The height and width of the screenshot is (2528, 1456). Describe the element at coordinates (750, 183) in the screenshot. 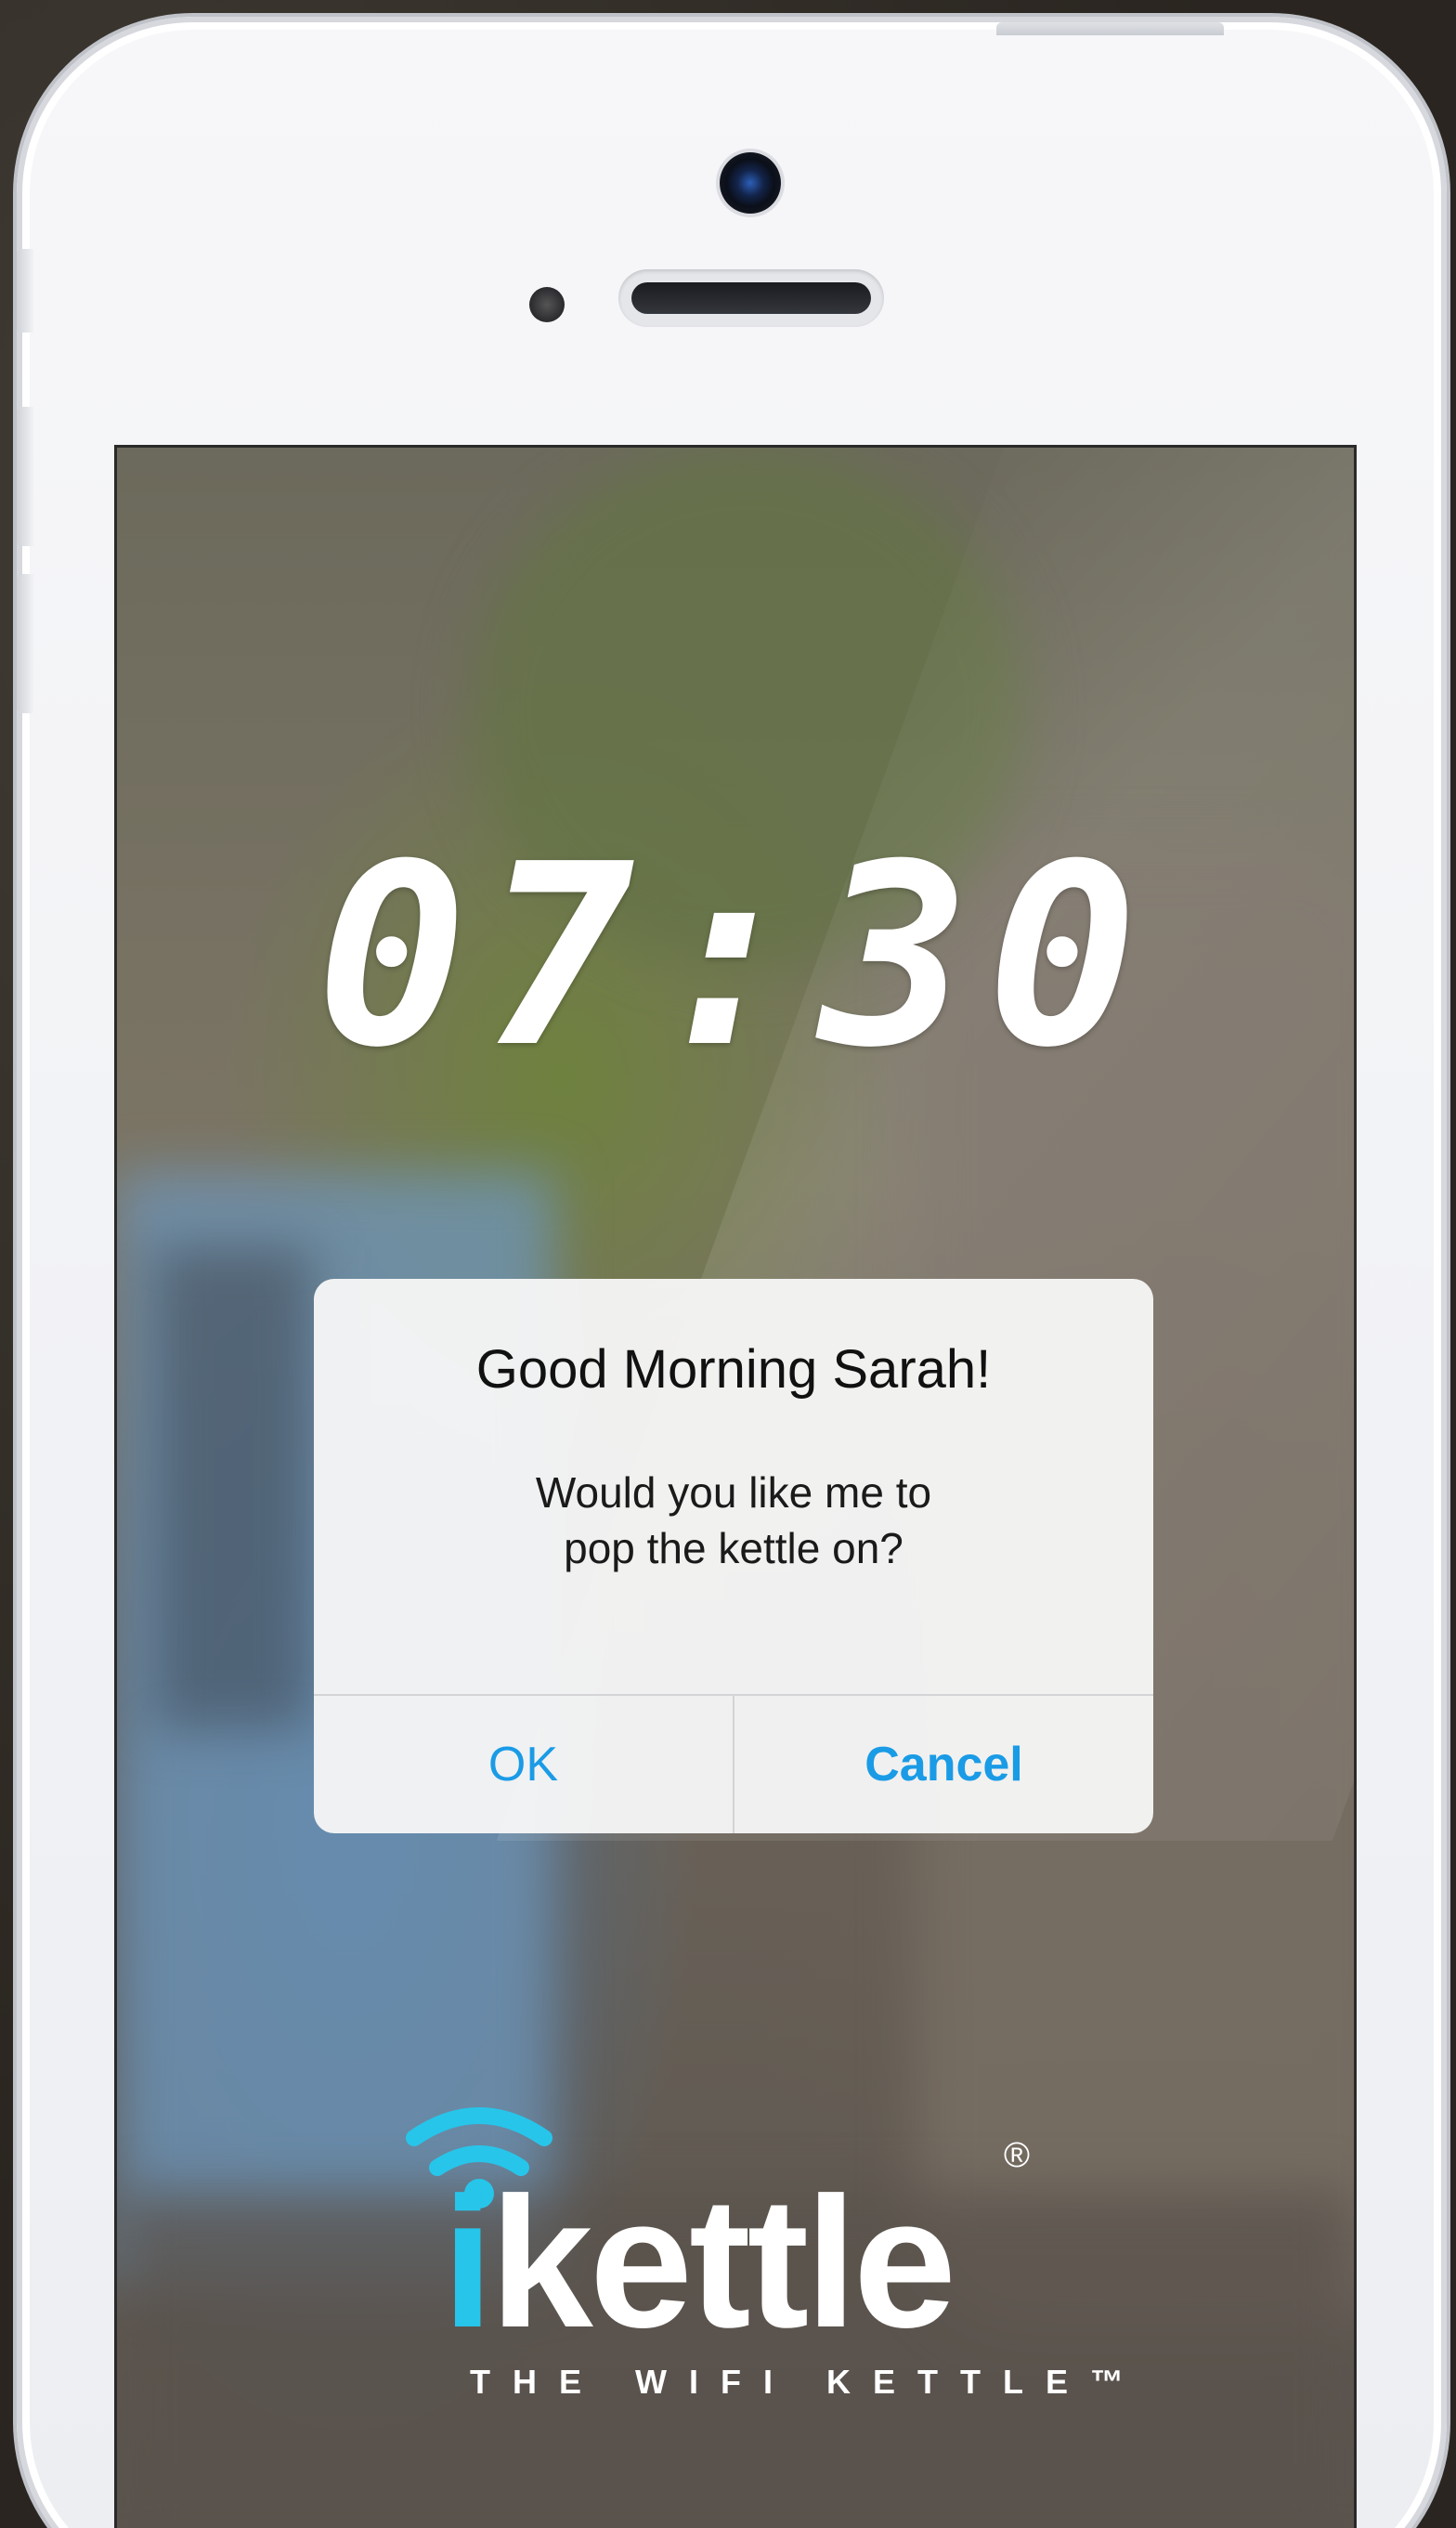

I see `front-camera-icon` at that location.